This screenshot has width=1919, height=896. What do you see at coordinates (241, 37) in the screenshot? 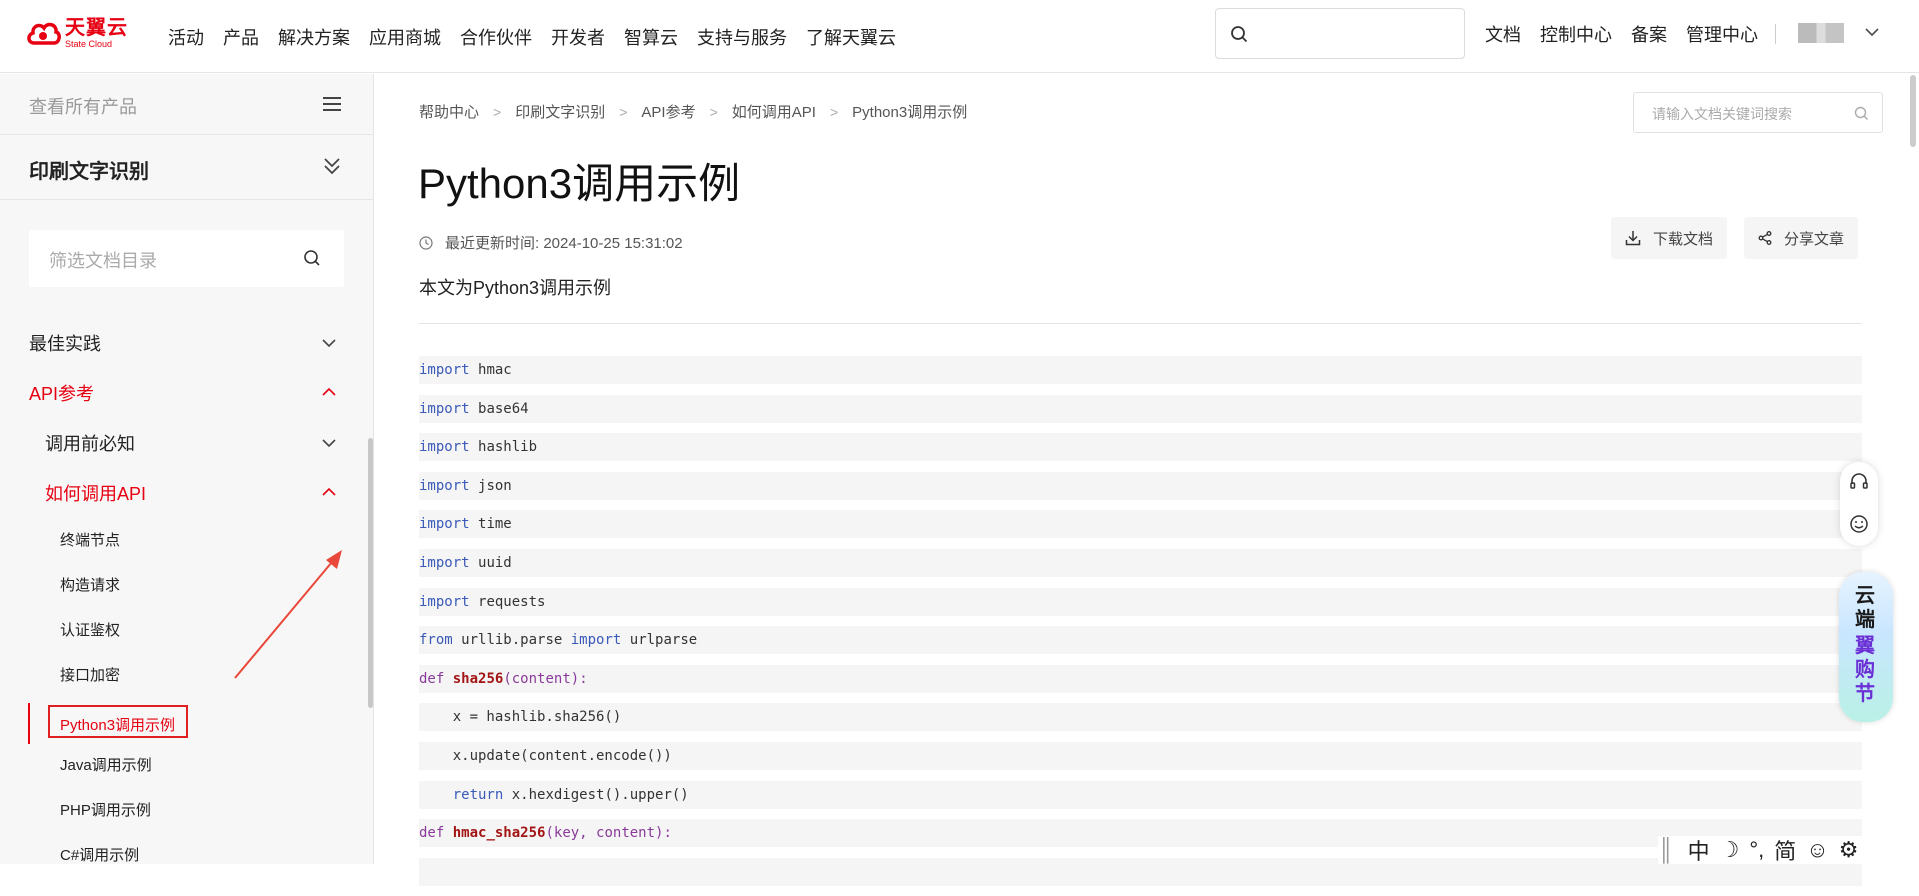
I see `nav-item-products: 产品` at bounding box center [241, 37].